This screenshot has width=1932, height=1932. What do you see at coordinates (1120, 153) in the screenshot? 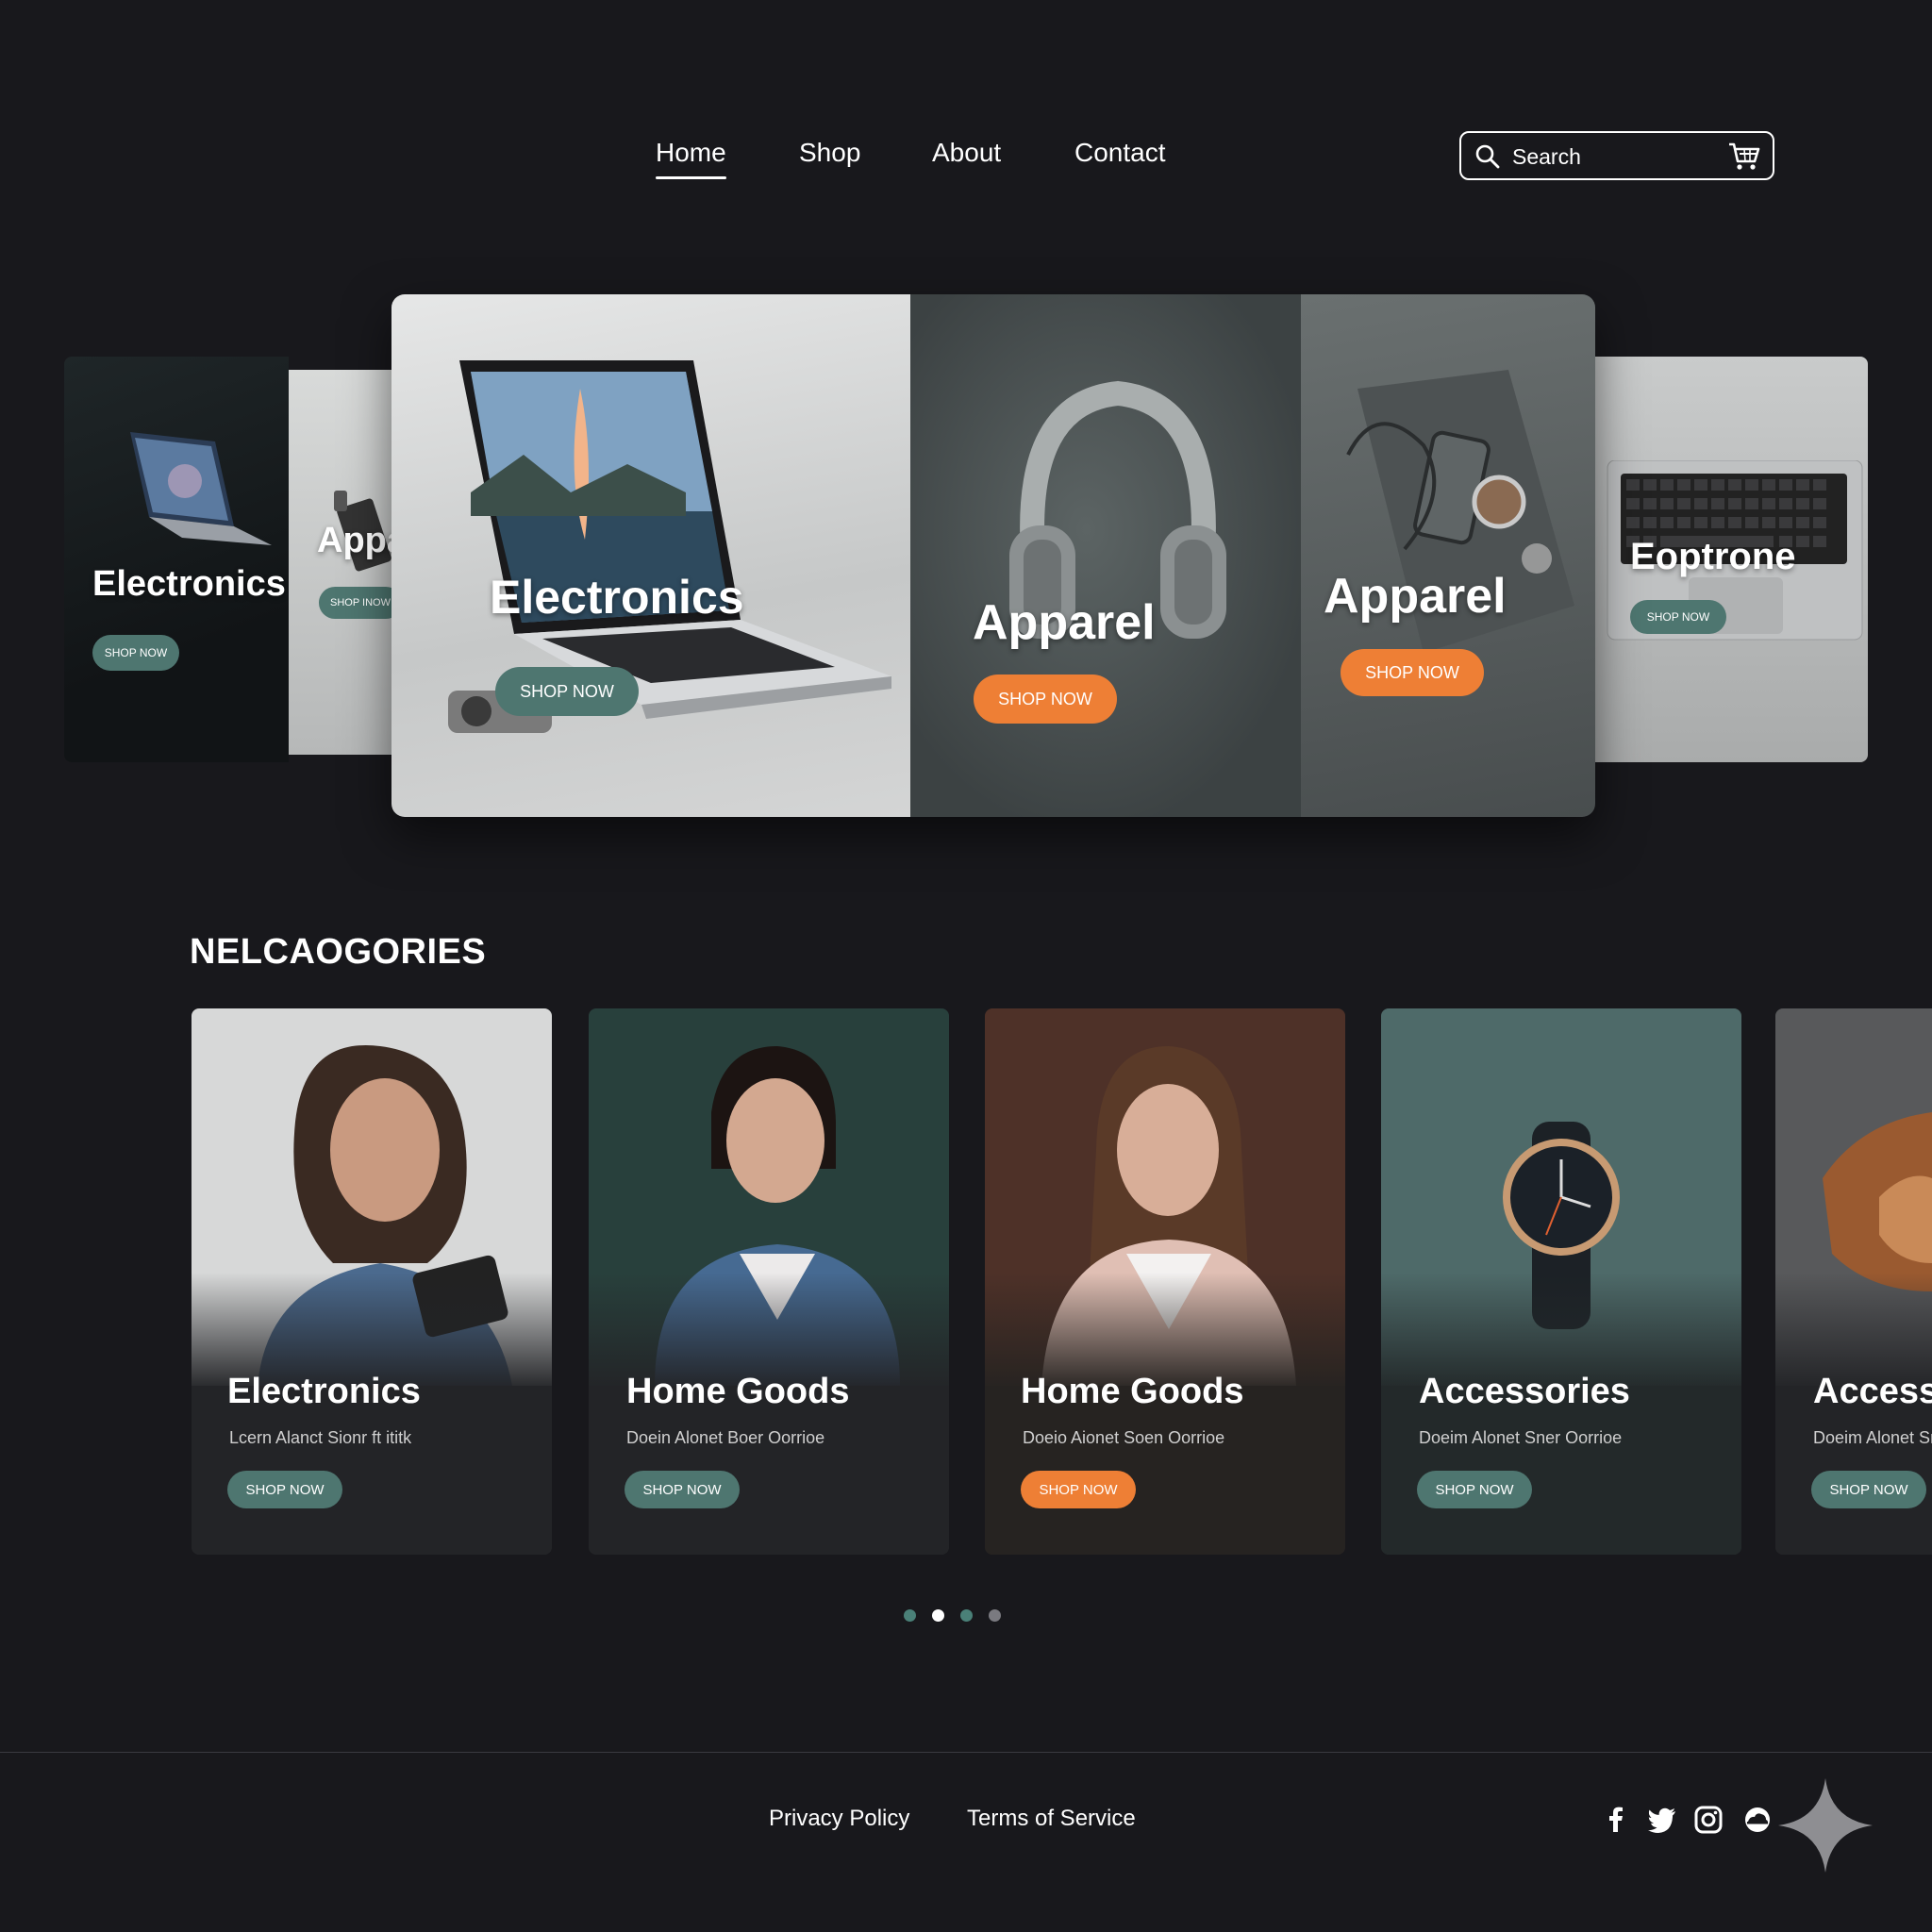
I see `nav-contact: Contact` at bounding box center [1120, 153].